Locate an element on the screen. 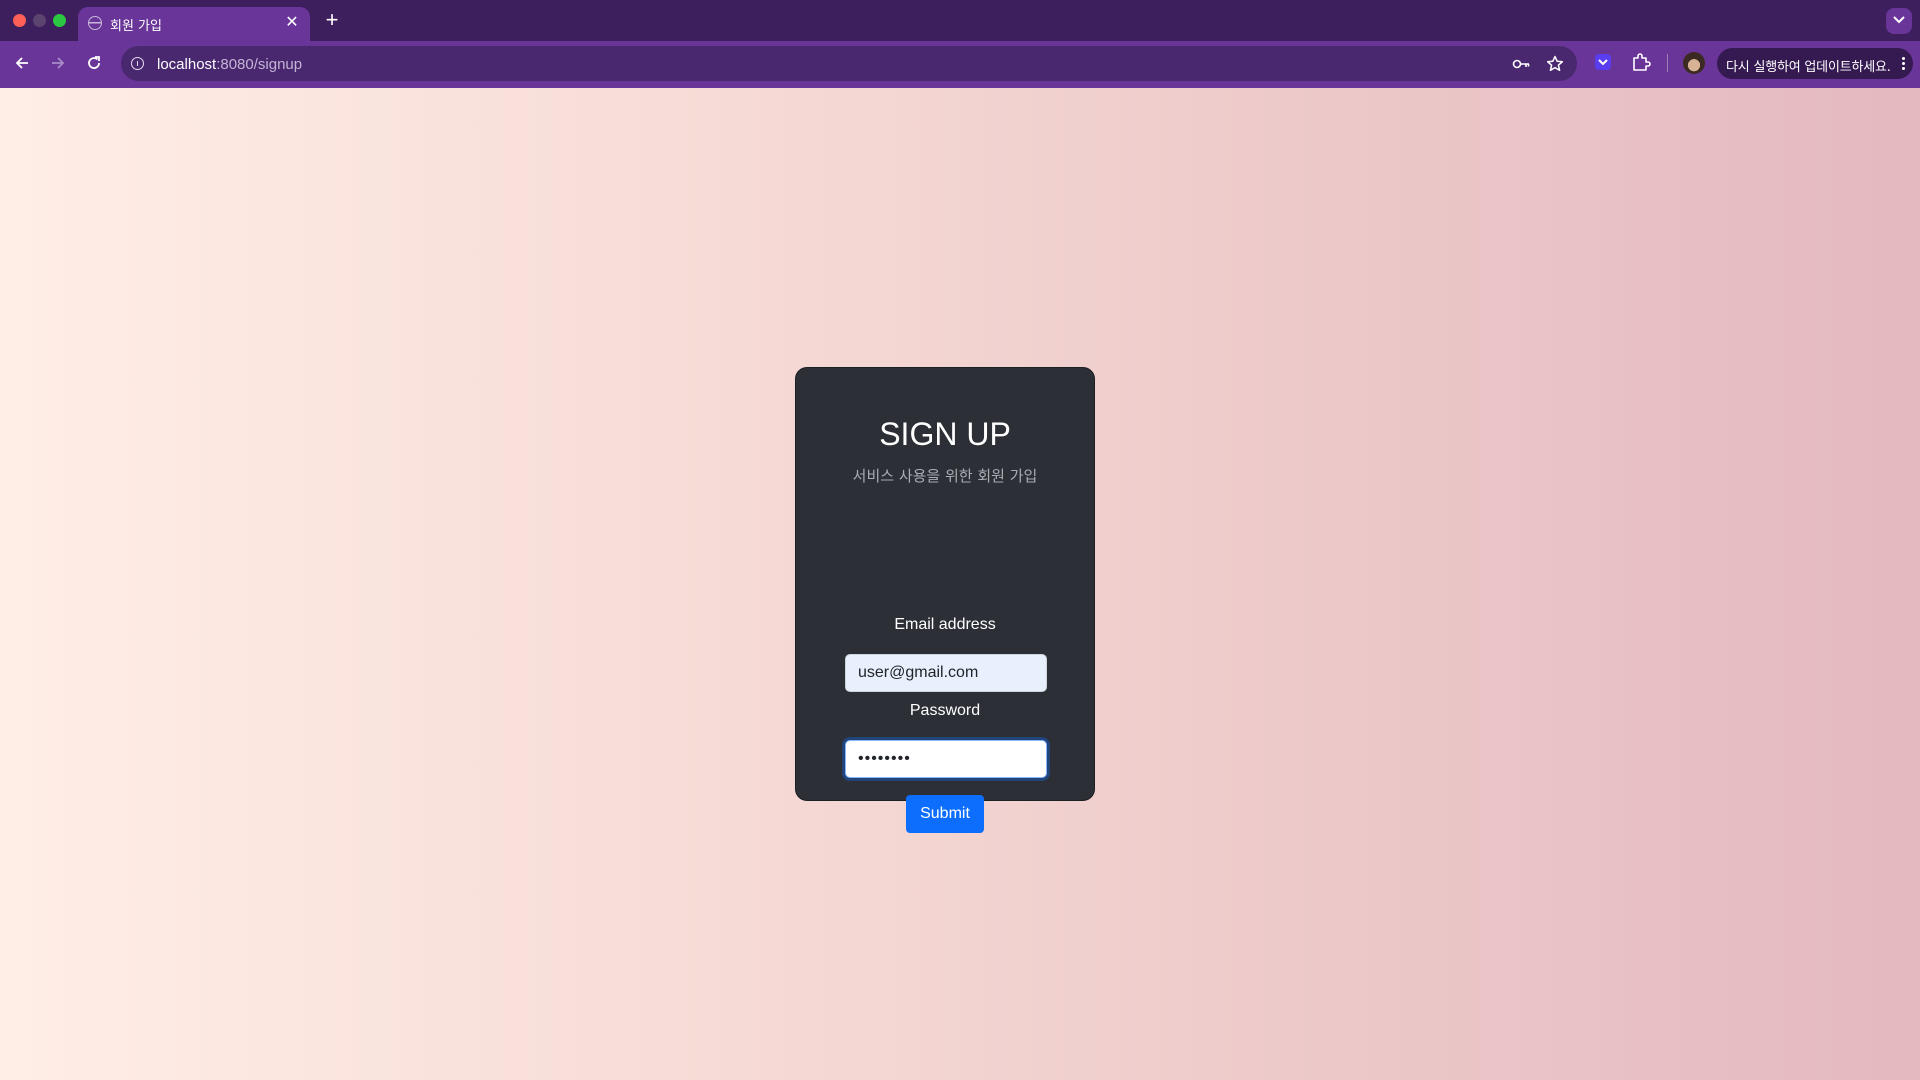 The width and height of the screenshot is (1920, 1080). password-field is located at coordinates (946, 759).